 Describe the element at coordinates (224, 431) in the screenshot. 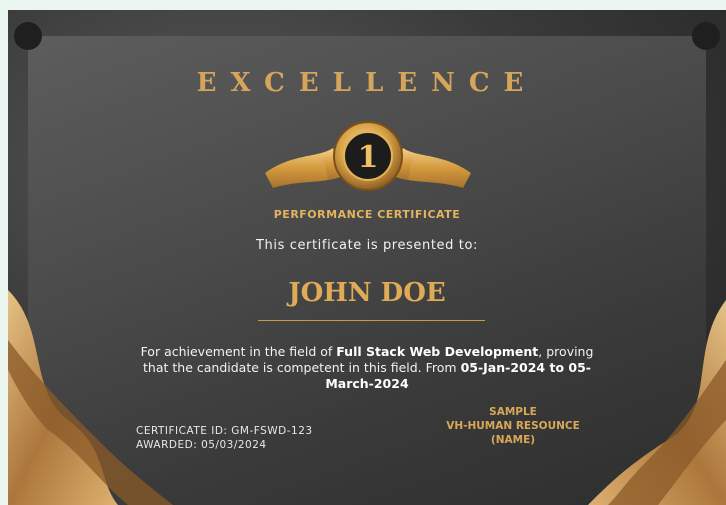

I see `certificate-id: CERTIFICATE ID: GM-FSWD-123` at that location.